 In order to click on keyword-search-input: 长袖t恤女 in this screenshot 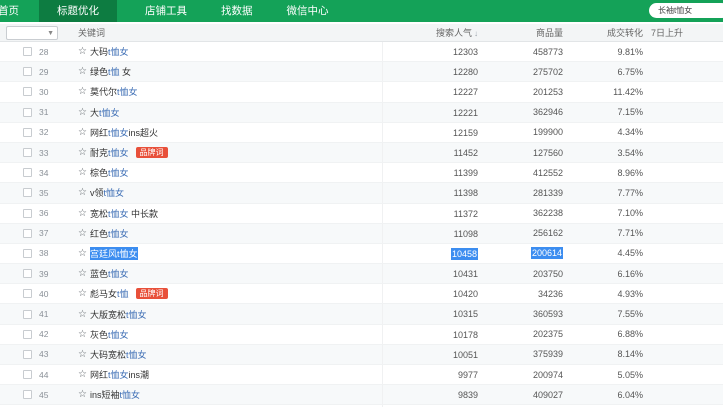, I will do `click(686, 10)`.